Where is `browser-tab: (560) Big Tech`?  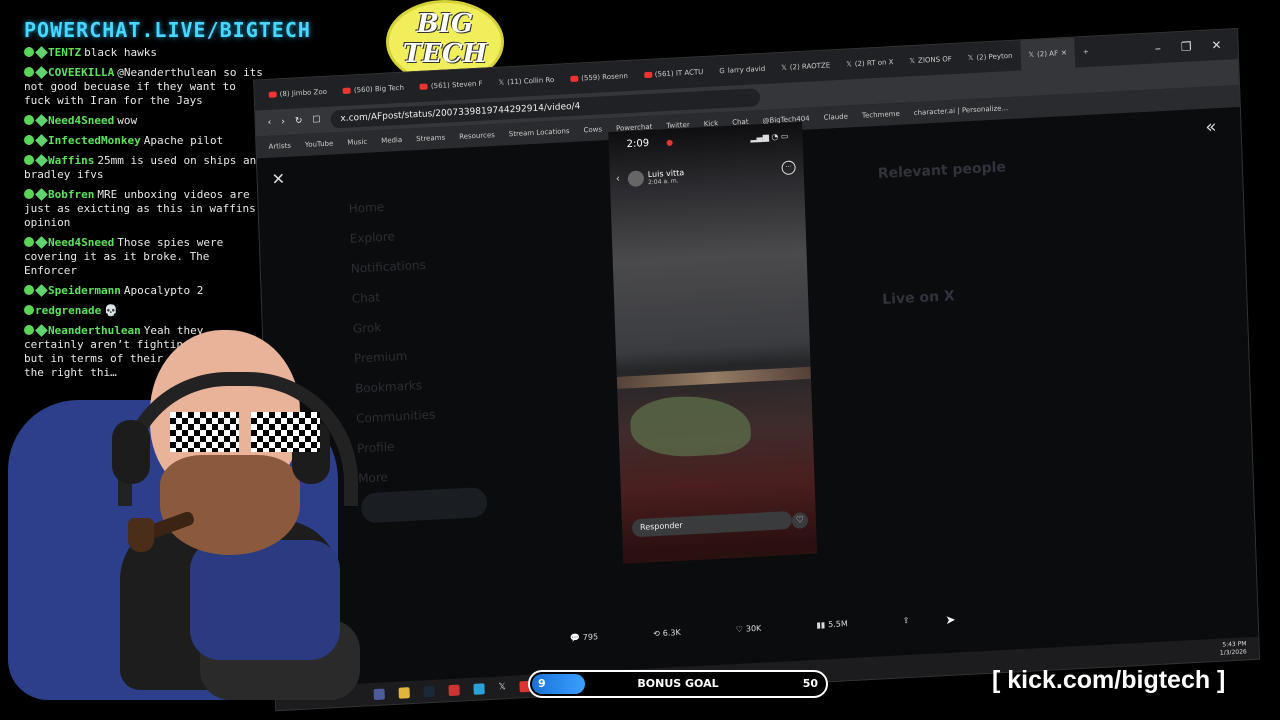
browser-tab: (560) Big Tech is located at coordinates (373, 89).